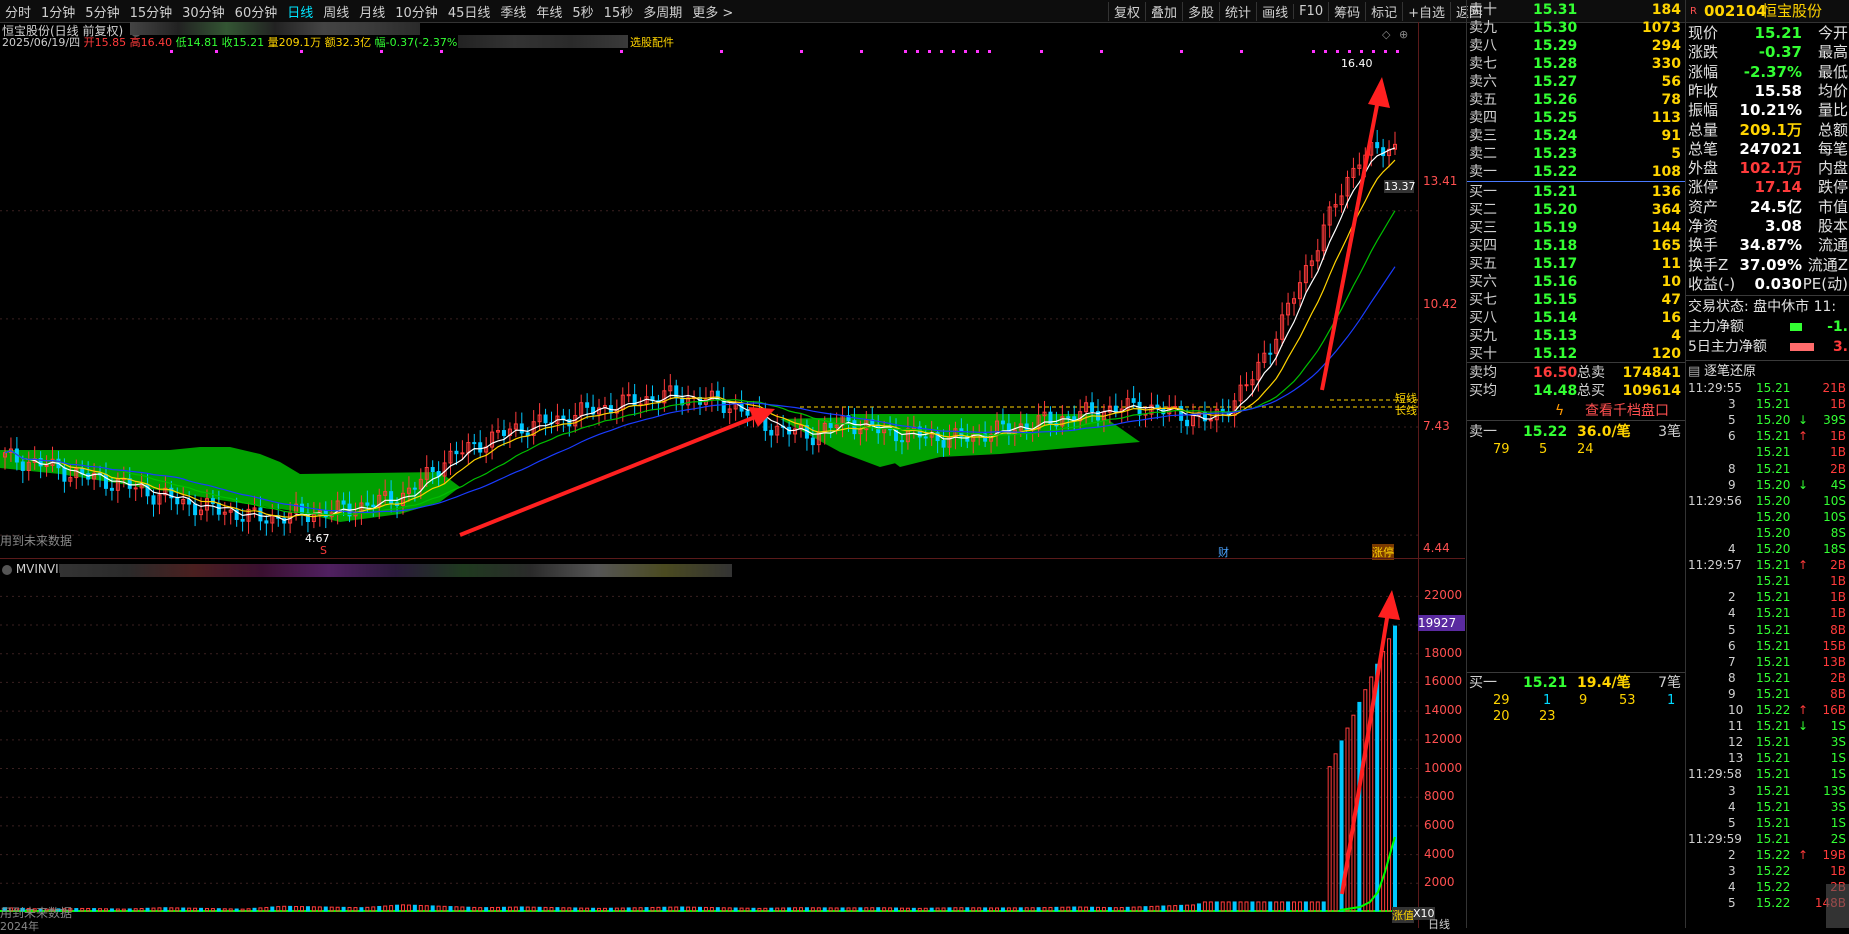 The image size is (1849, 934). What do you see at coordinates (1767, 565) in the screenshot?
I see `tick-row: 11:29:57 15.21 ↑ 2B` at bounding box center [1767, 565].